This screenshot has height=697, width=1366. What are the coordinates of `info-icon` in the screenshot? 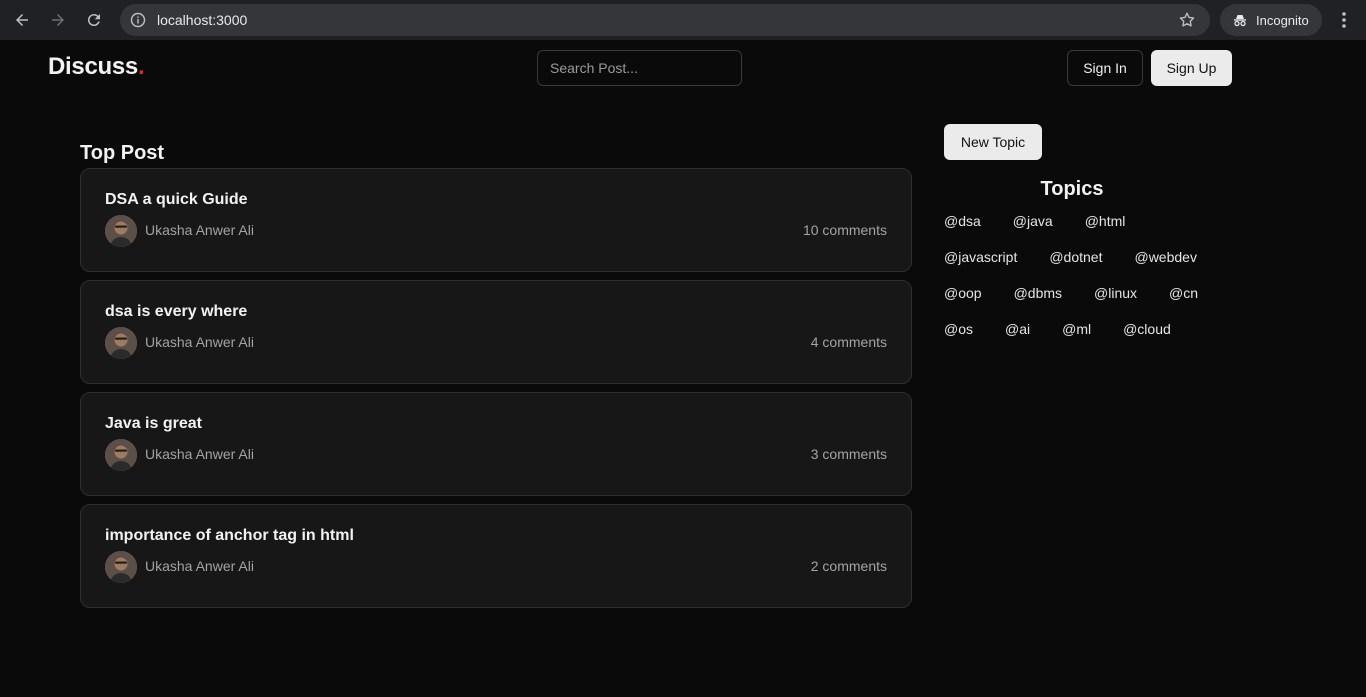 It's located at (138, 20).